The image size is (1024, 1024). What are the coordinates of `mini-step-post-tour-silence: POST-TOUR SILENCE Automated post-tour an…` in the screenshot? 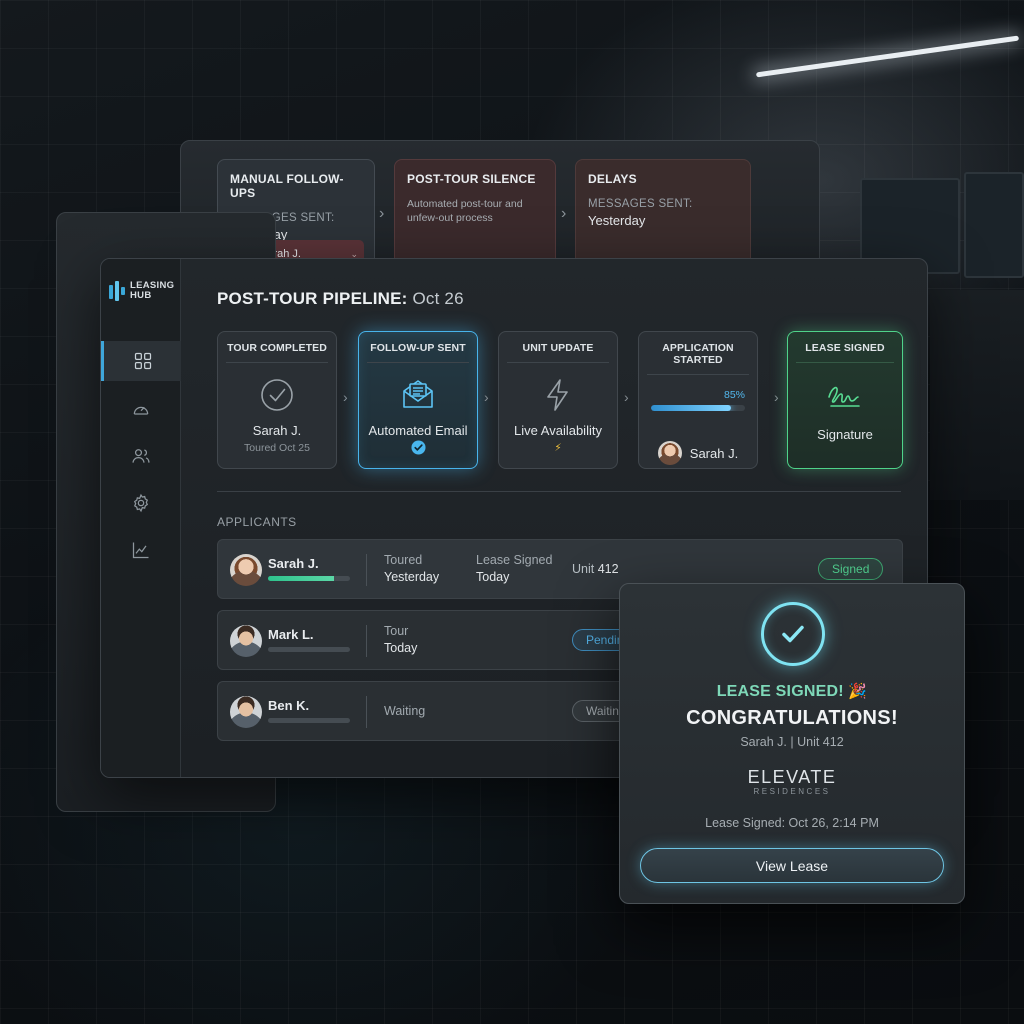 It's located at (475, 214).